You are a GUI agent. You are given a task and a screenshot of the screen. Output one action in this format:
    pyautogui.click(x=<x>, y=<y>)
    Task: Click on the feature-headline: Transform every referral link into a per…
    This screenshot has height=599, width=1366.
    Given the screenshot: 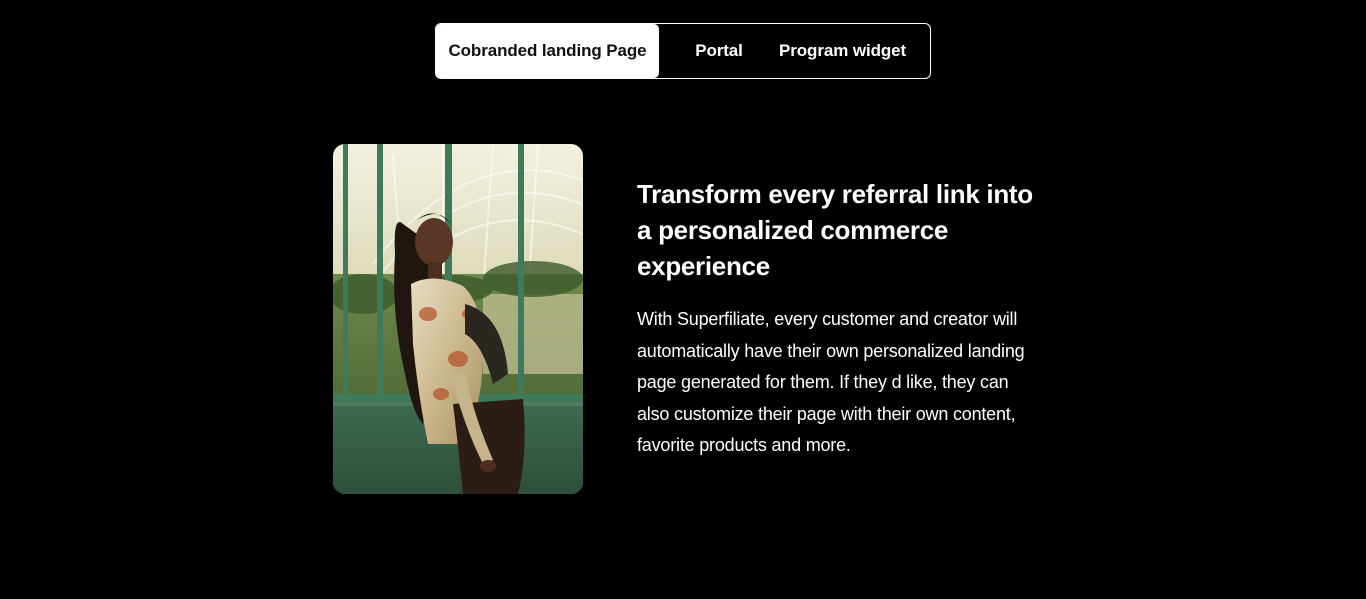 What is the action you would take?
    pyautogui.click(x=835, y=230)
    